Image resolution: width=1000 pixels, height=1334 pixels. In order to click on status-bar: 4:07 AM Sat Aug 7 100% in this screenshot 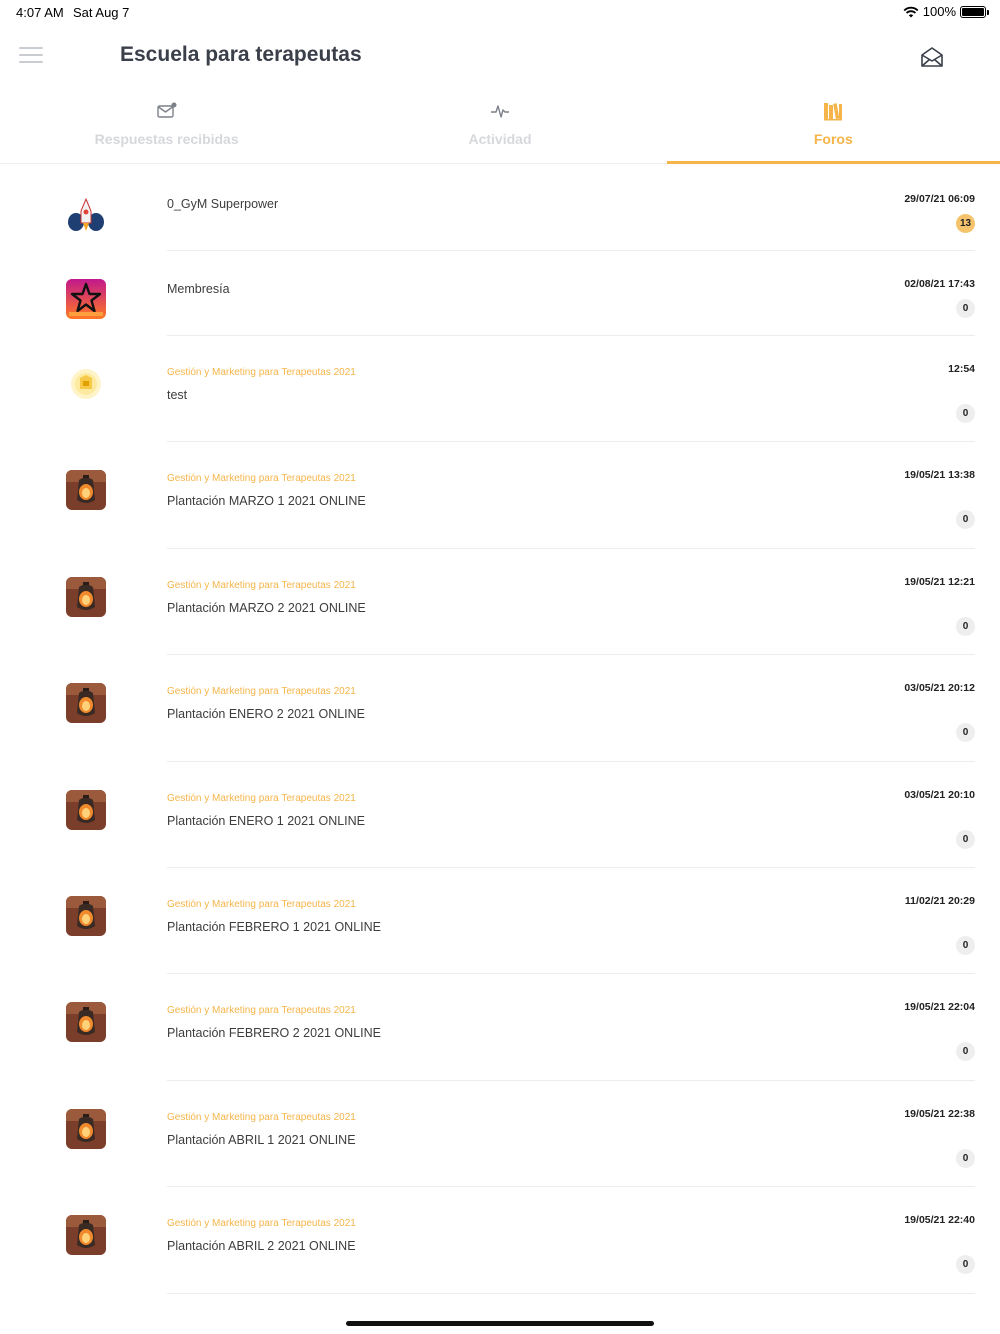, I will do `click(500, 12)`.